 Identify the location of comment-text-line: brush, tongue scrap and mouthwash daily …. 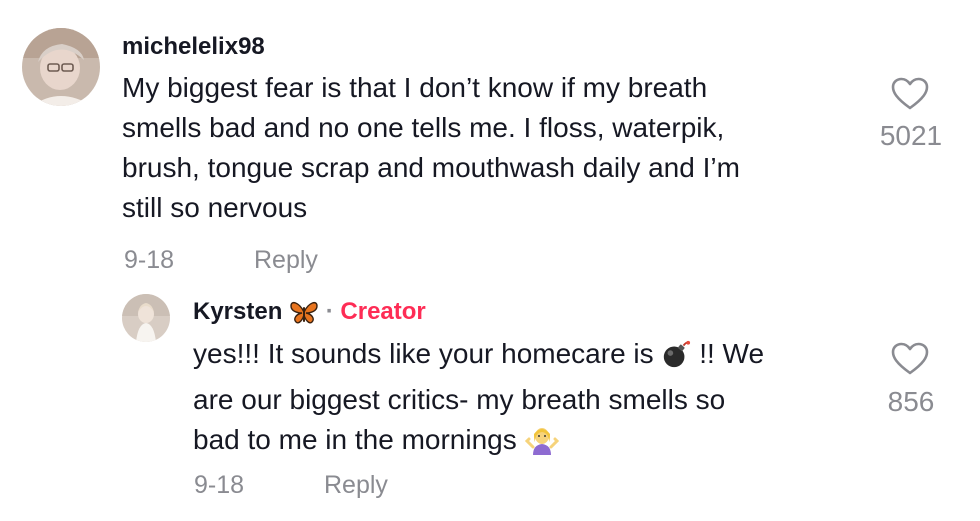
(431, 167).